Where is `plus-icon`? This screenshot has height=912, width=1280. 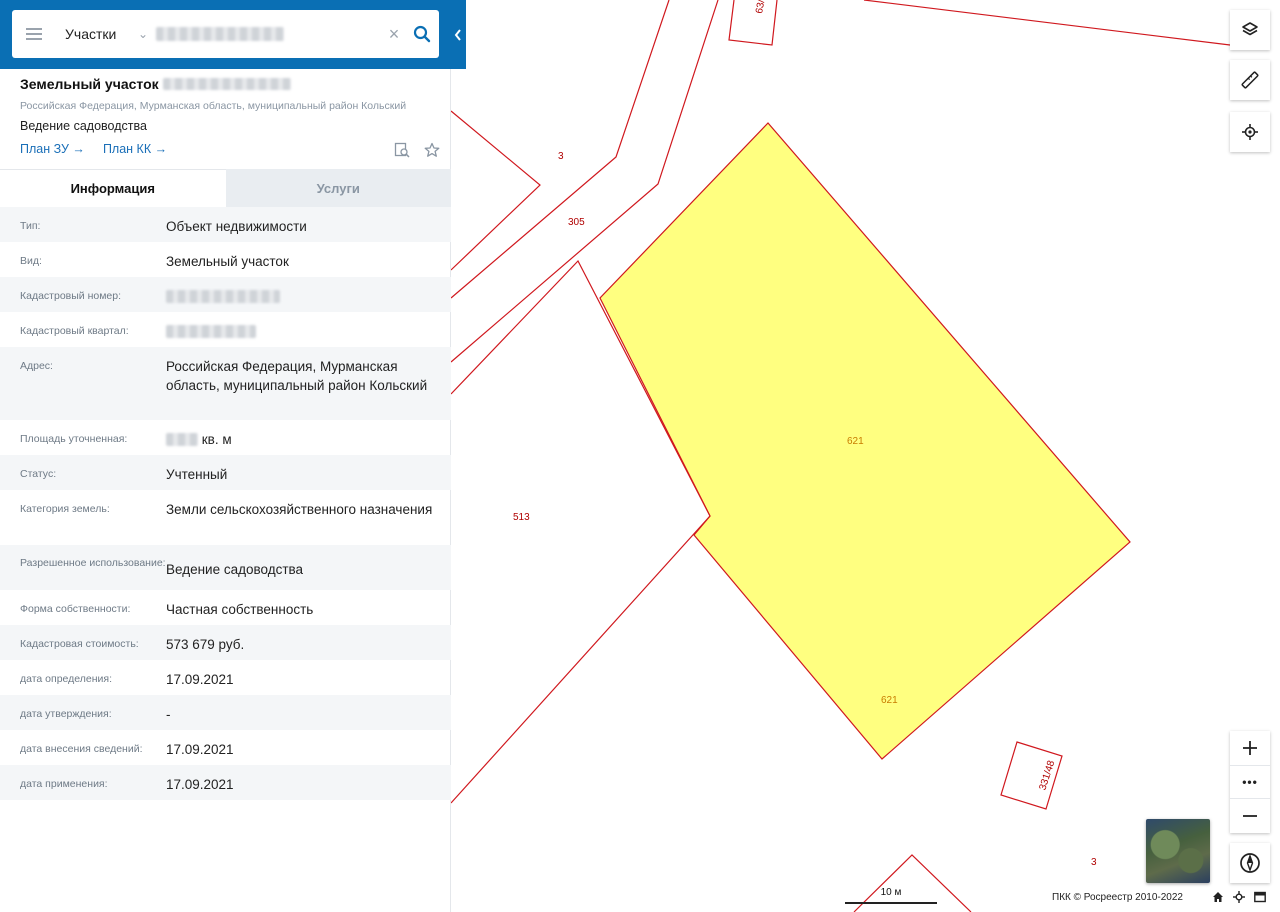
plus-icon is located at coordinates (1250, 748).